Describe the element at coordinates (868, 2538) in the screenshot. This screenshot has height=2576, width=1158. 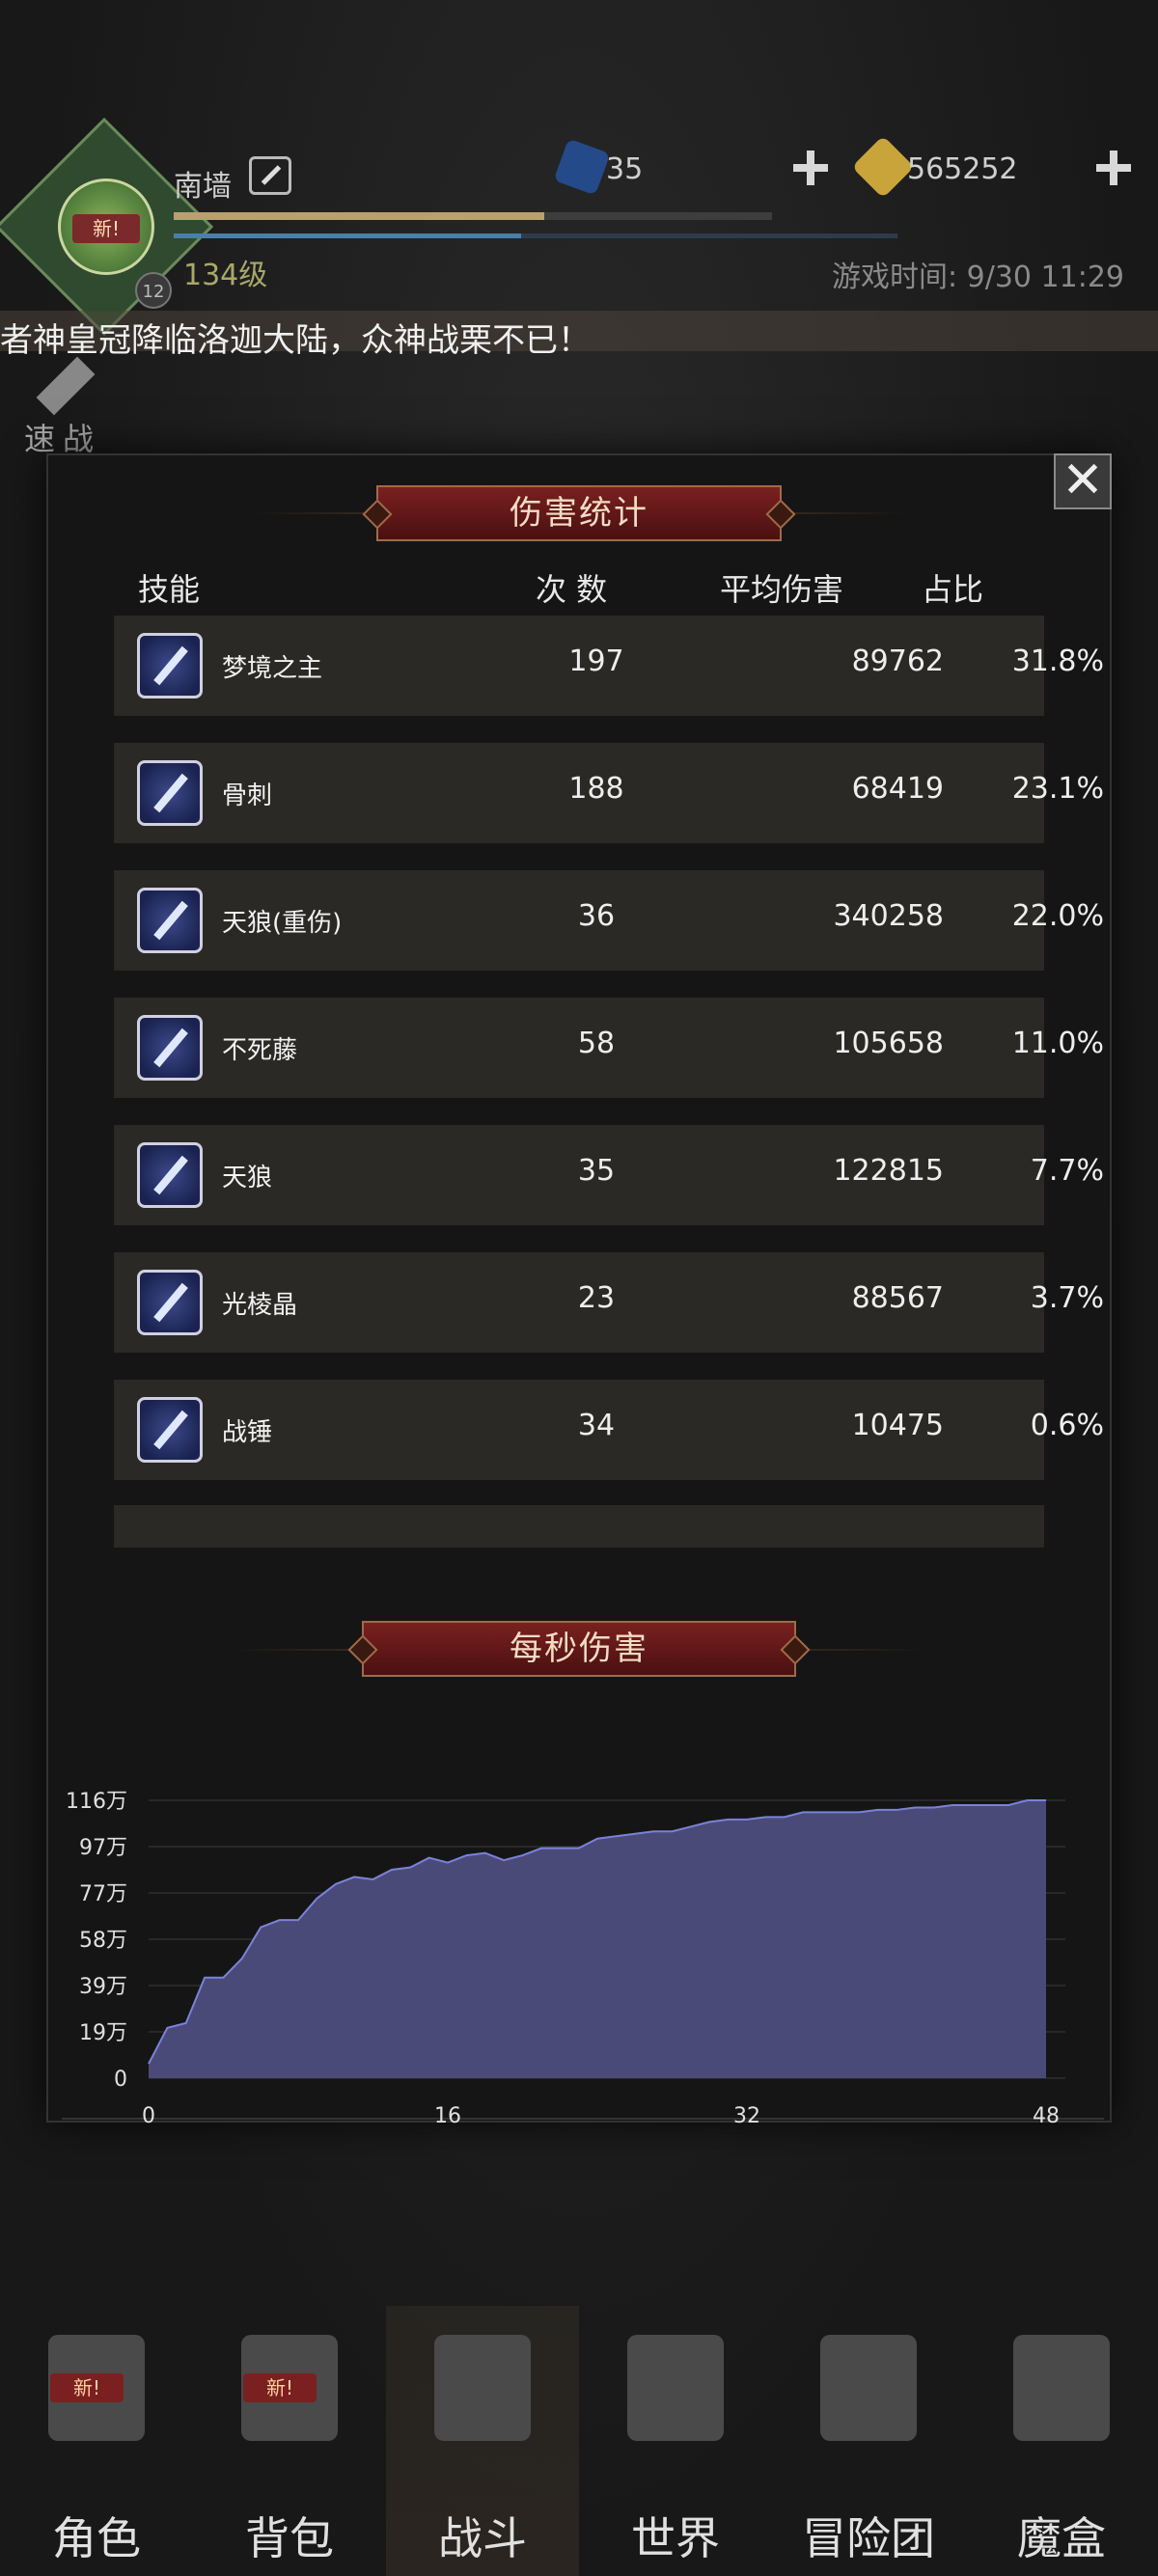
I see `nav-label: 冒险团` at that location.